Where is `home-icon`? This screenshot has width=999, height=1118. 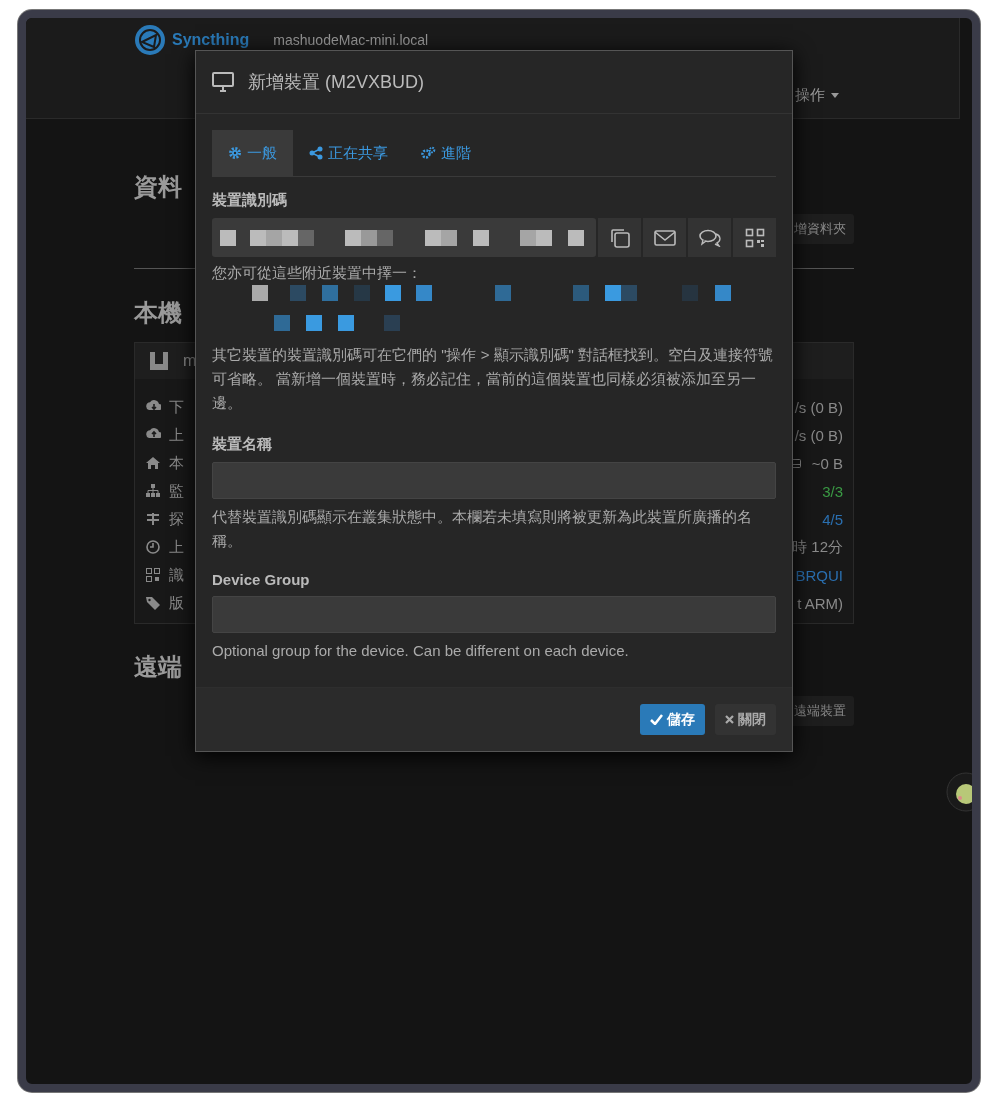
home-icon is located at coordinates (153, 463).